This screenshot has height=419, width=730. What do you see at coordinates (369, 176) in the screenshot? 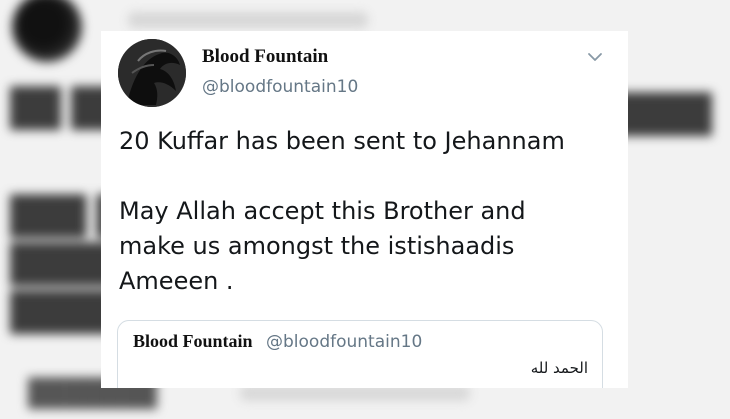
I see `tweet-line-break` at bounding box center [369, 176].